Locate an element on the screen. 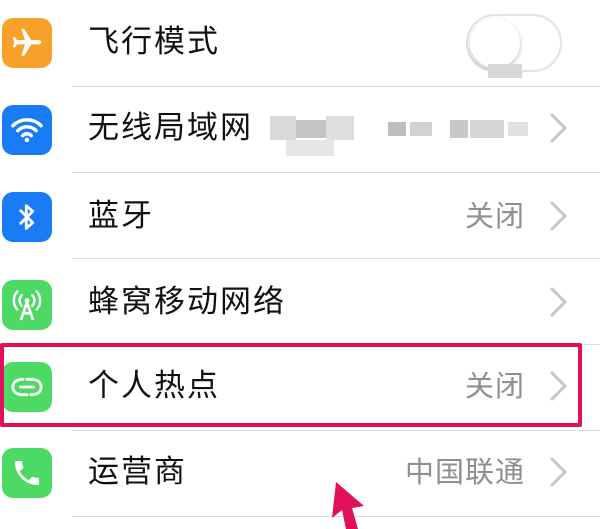 This screenshot has width=600, height=529. wlan-label: 无线局域网 is located at coordinates (170, 128).